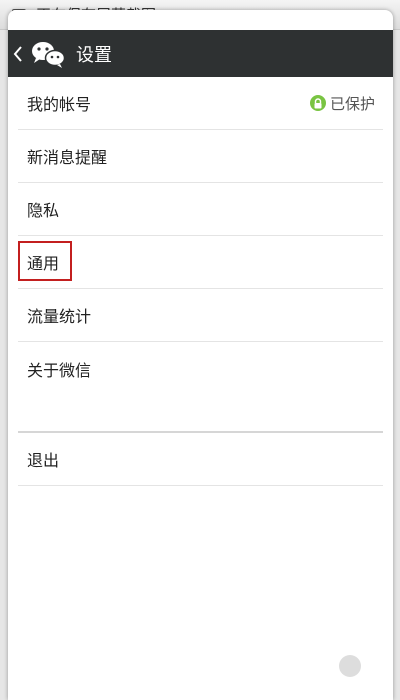 This screenshot has height=700, width=400. Describe the element at coordinates (43, 460) in the screenshot. I see `logout-label: 退出` at that location.